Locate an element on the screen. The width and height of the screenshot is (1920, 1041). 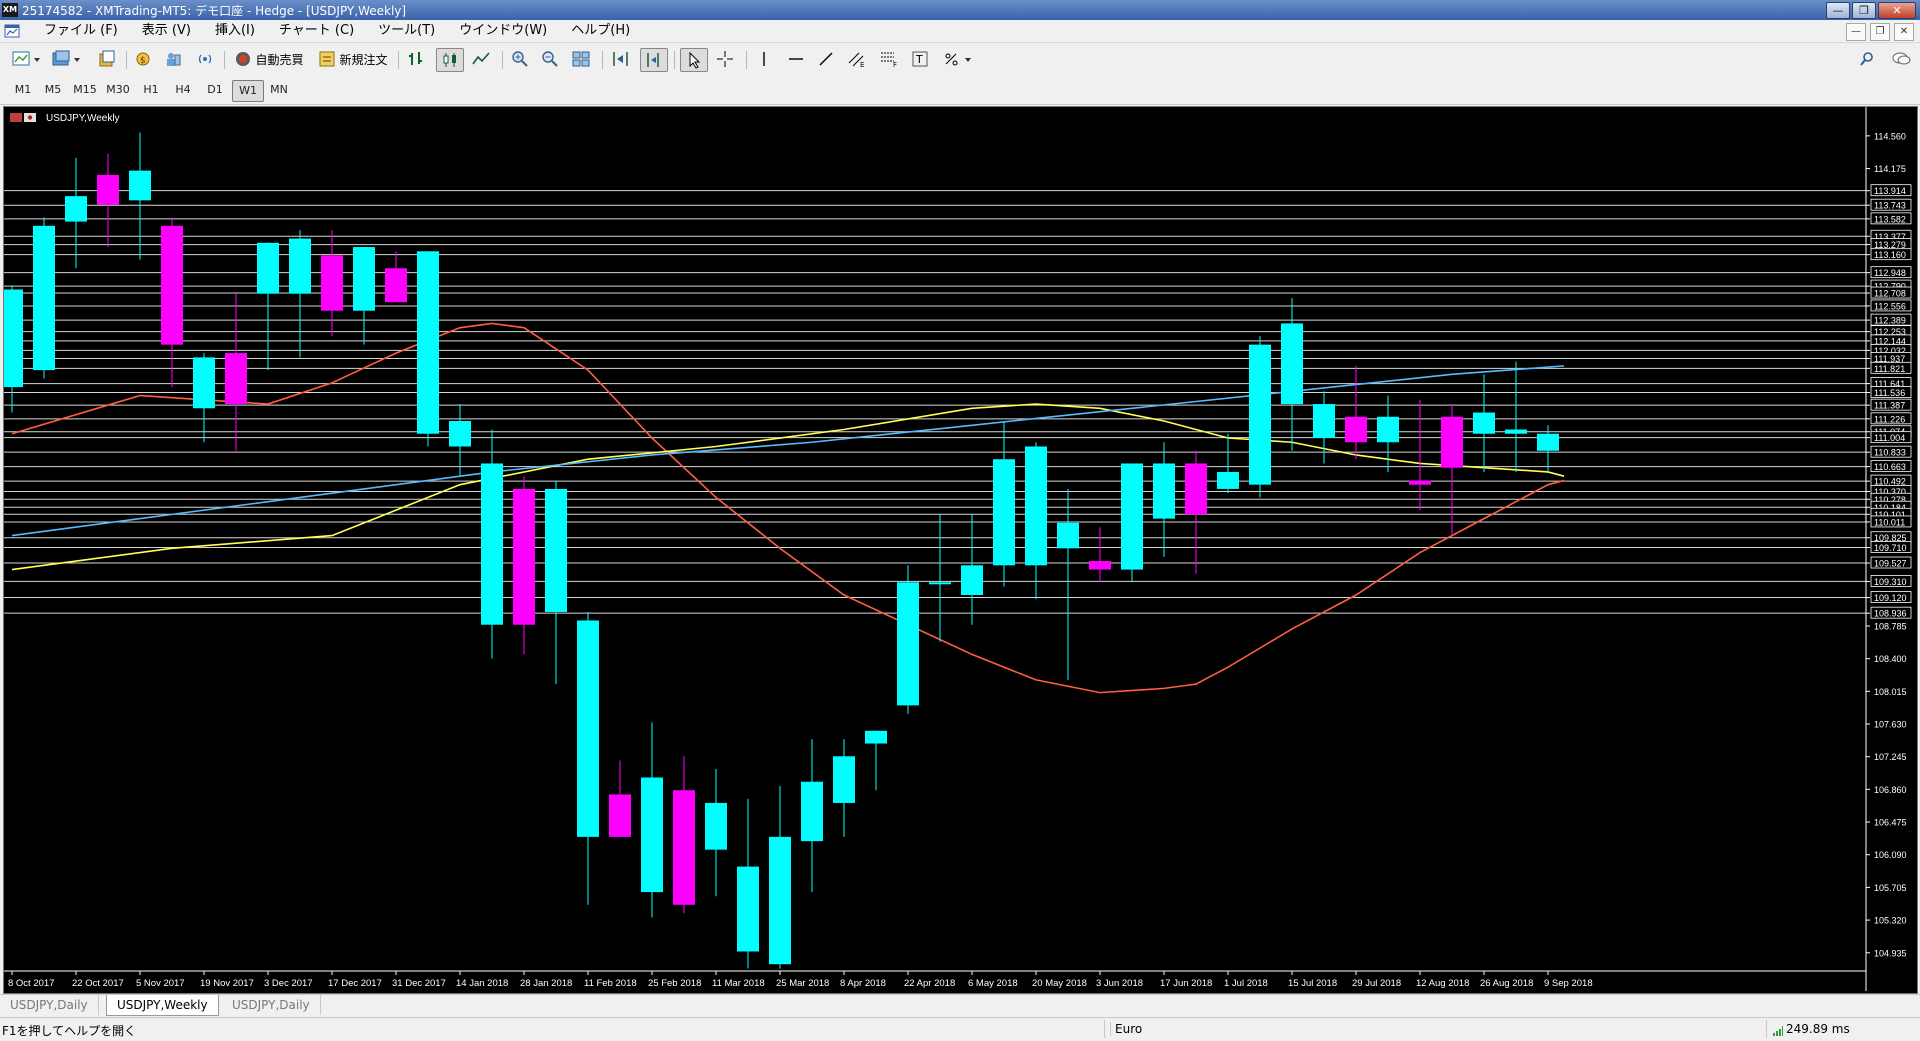
search-icon is located at coordinates (1866, 59).